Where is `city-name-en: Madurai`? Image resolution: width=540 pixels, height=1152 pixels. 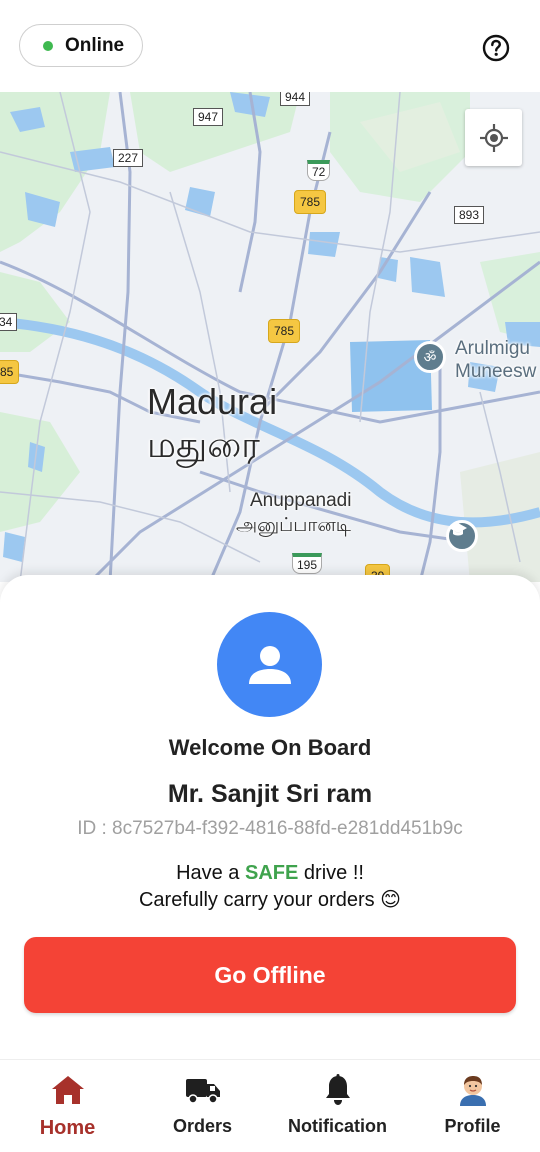
city-name-en: Madurai is located at coordinates (212, 401).